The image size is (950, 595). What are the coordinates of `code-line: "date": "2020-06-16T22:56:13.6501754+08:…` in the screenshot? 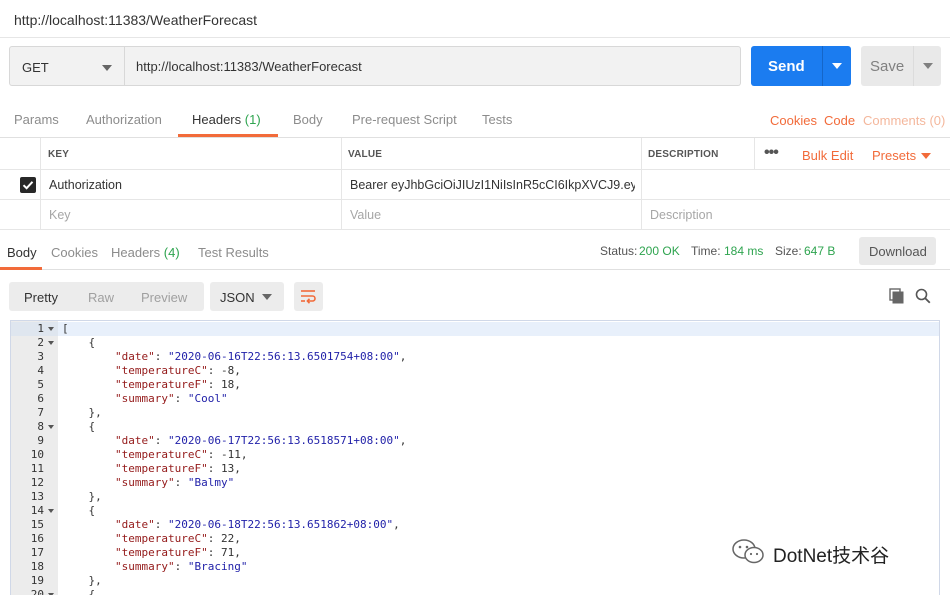 It's located at (492, 357).